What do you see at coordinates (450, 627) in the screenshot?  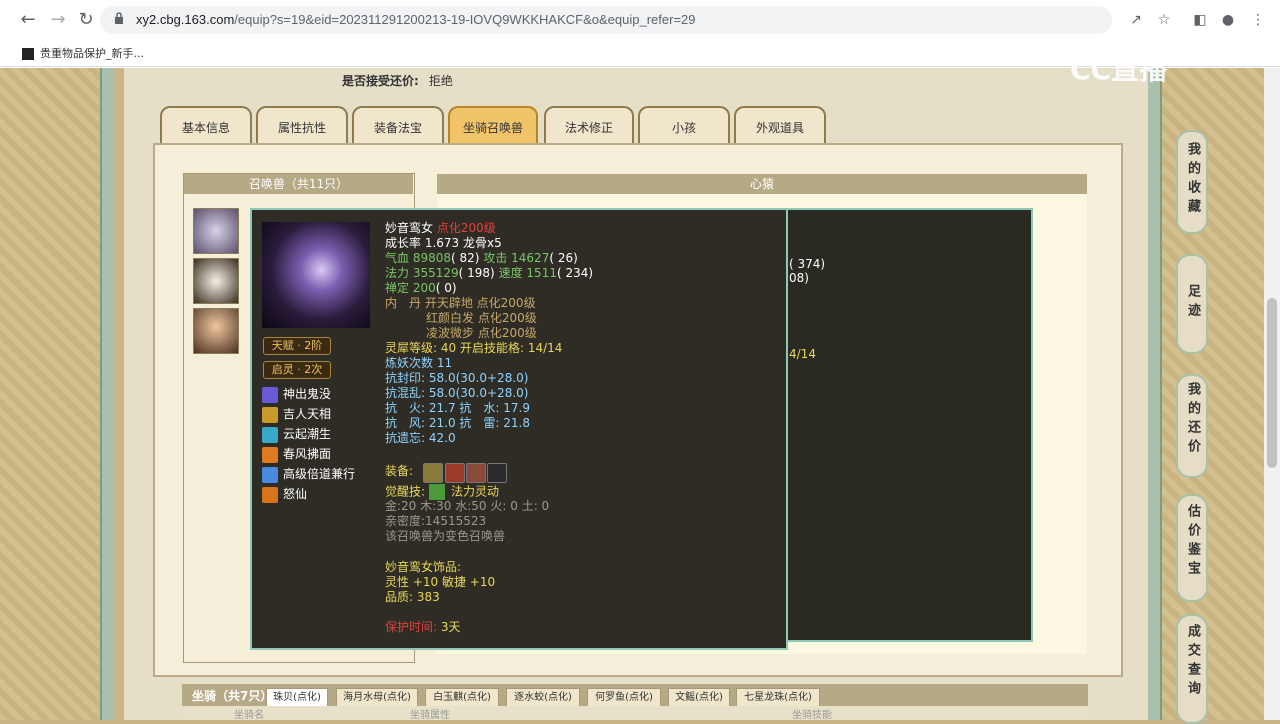 I see `protect-value: 3天` at bounding box center [450, 627].